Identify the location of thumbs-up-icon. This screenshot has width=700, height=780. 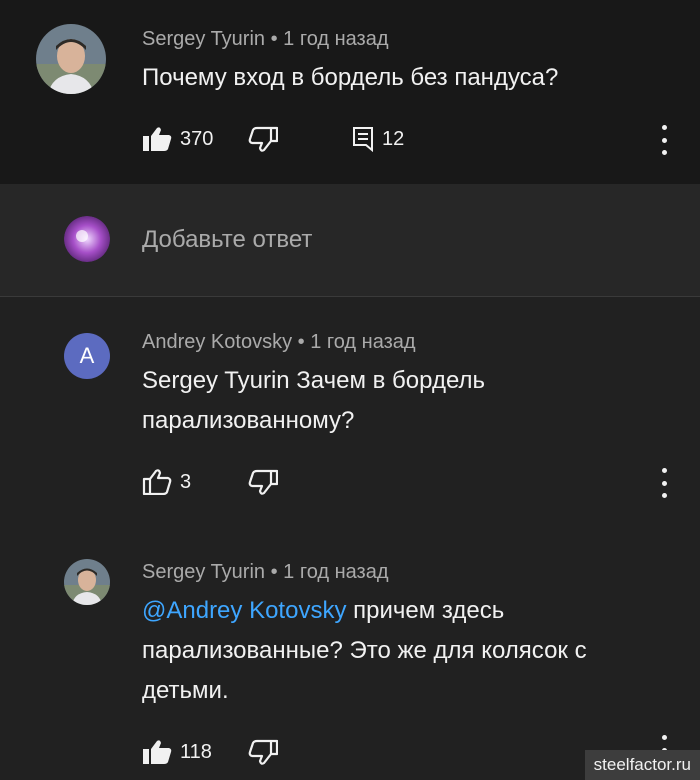
(157, 482).